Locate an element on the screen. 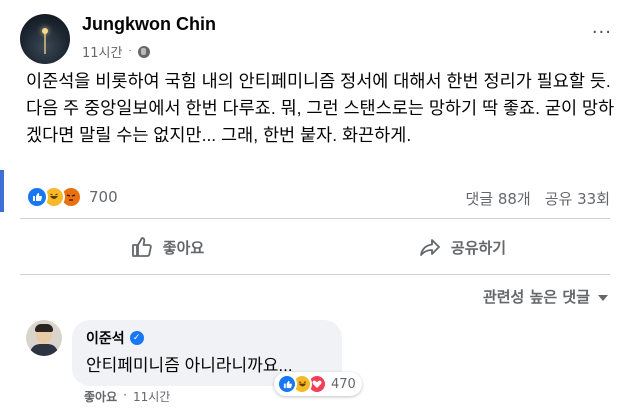 The image size is (630, 420). chevron-down-icon is located at coordinates (603, 297).